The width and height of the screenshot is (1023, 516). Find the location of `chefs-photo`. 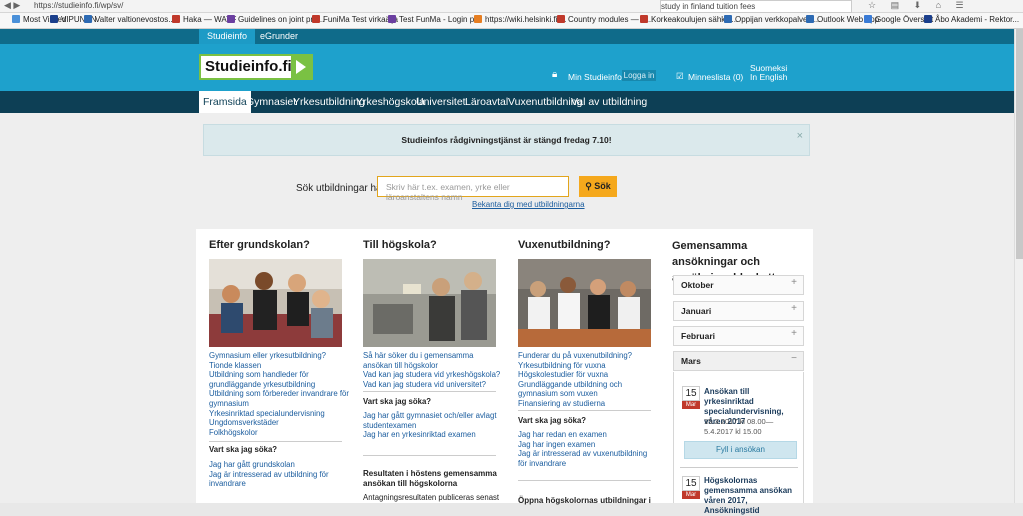

chefs-photo is located at coordinates (584, 303).